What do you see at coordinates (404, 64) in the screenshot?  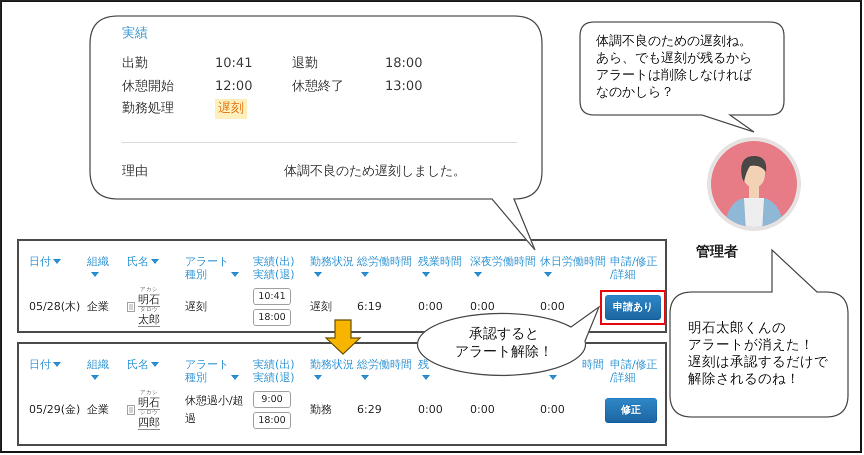 I see `field-value: 18:00` at bounding box center [404, 64].